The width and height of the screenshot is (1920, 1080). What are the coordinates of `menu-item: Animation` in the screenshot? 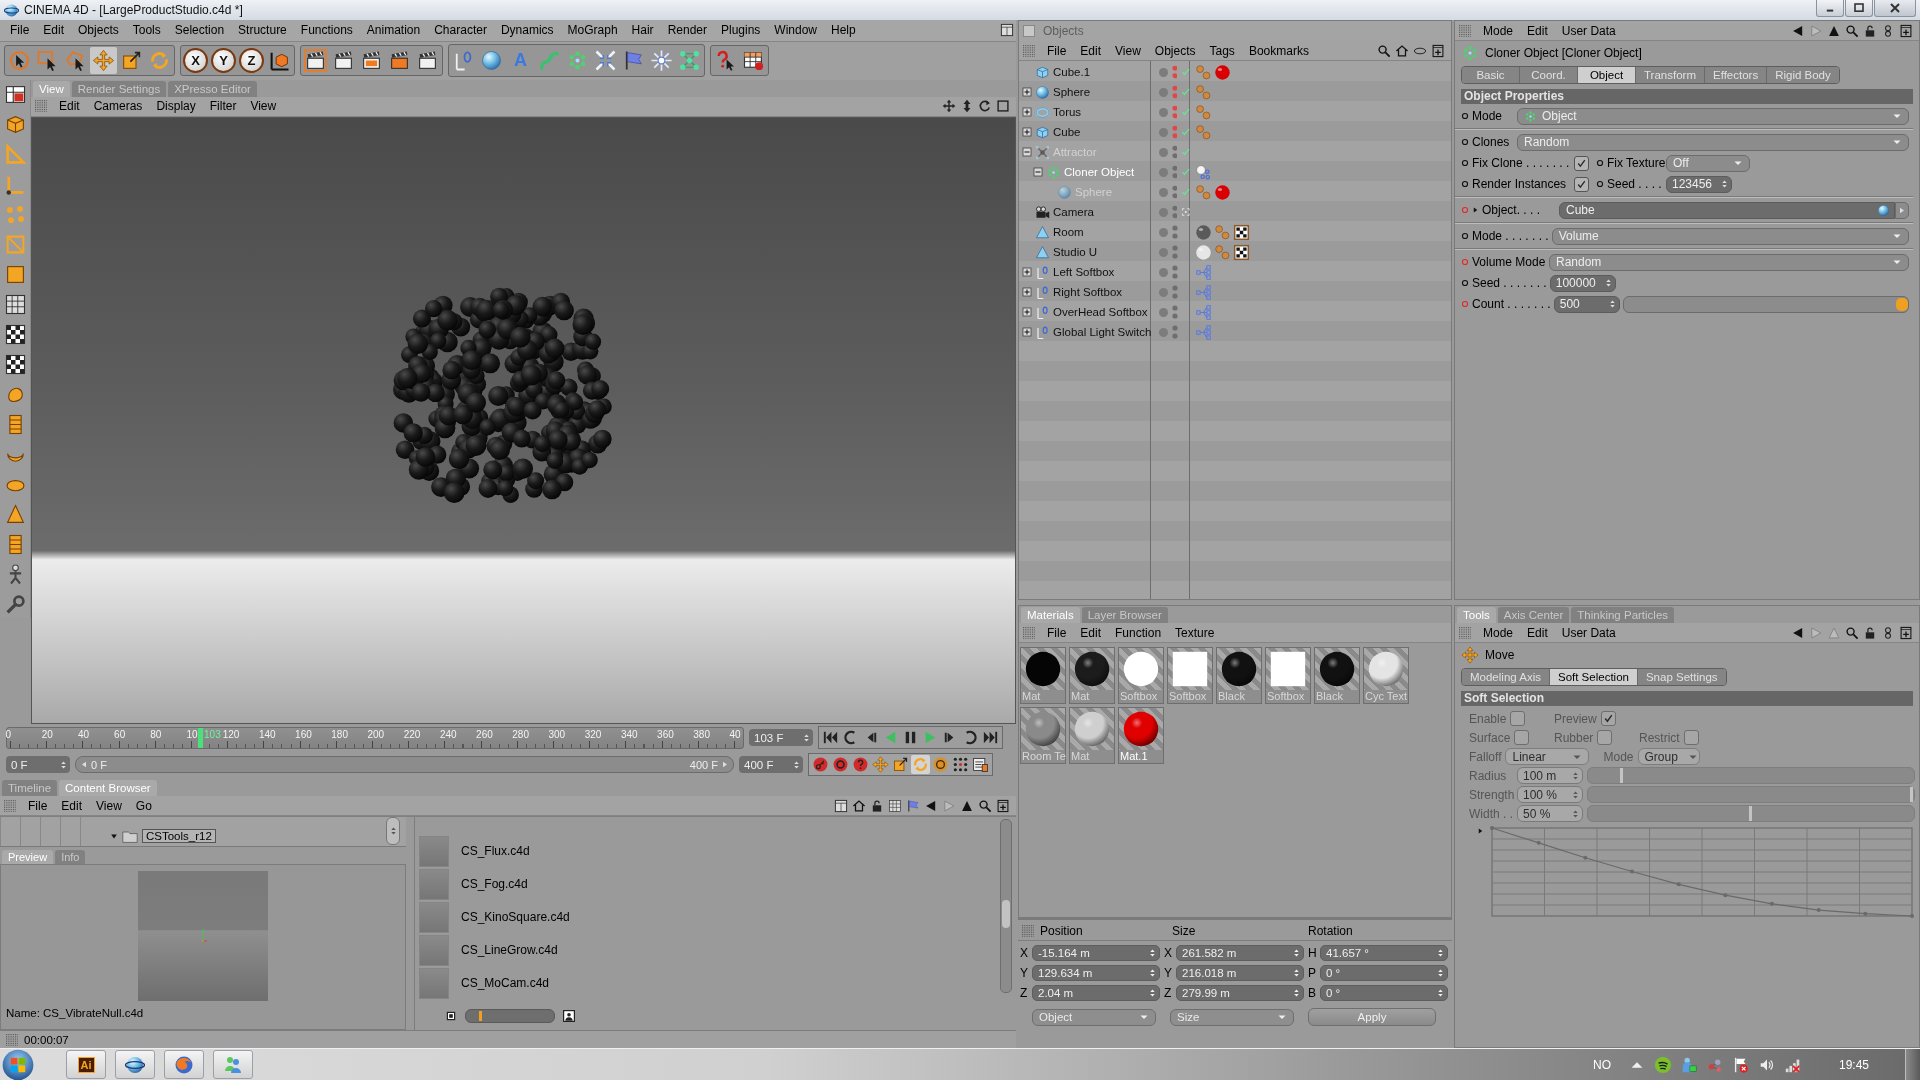 It's located at (393, 30).